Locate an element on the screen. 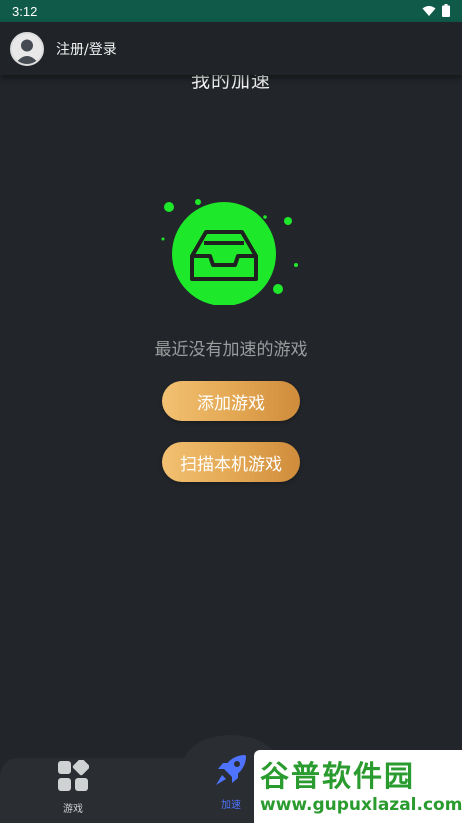  wifi-icon is located at coordinates (429, 11).